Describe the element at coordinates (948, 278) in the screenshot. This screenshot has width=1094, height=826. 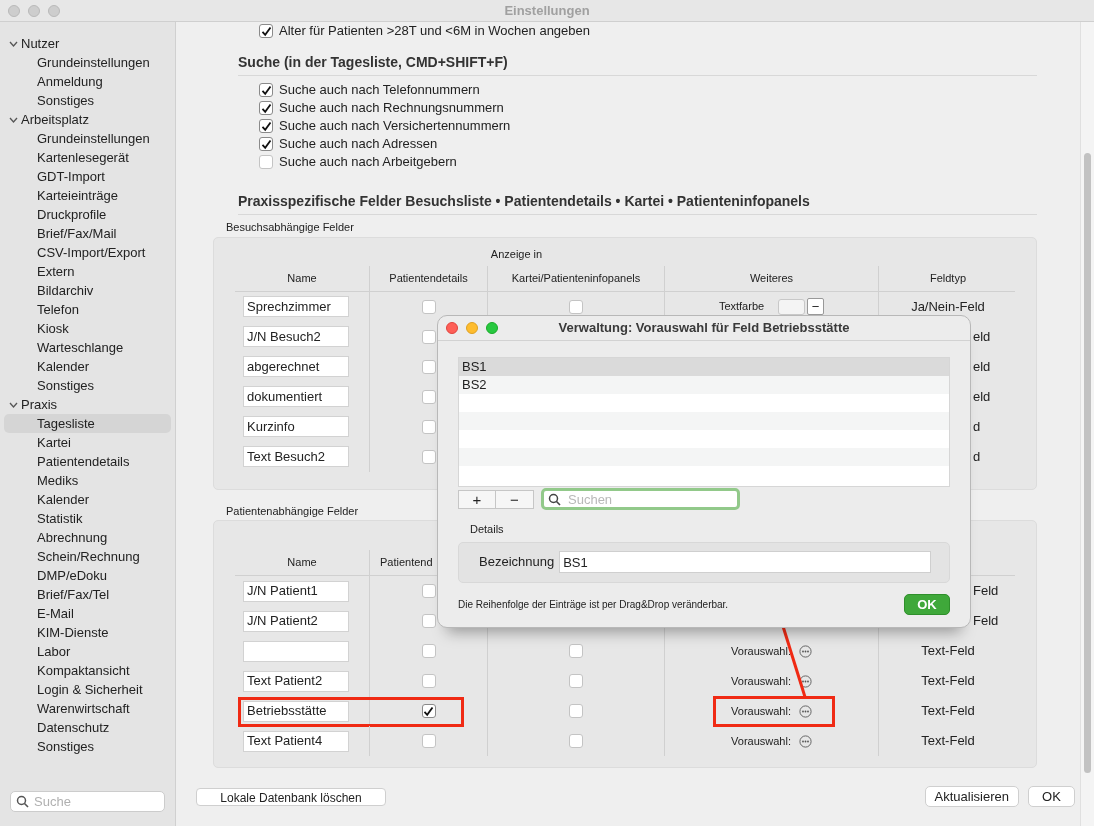
I see `column-header: Feldtyp` at that location.